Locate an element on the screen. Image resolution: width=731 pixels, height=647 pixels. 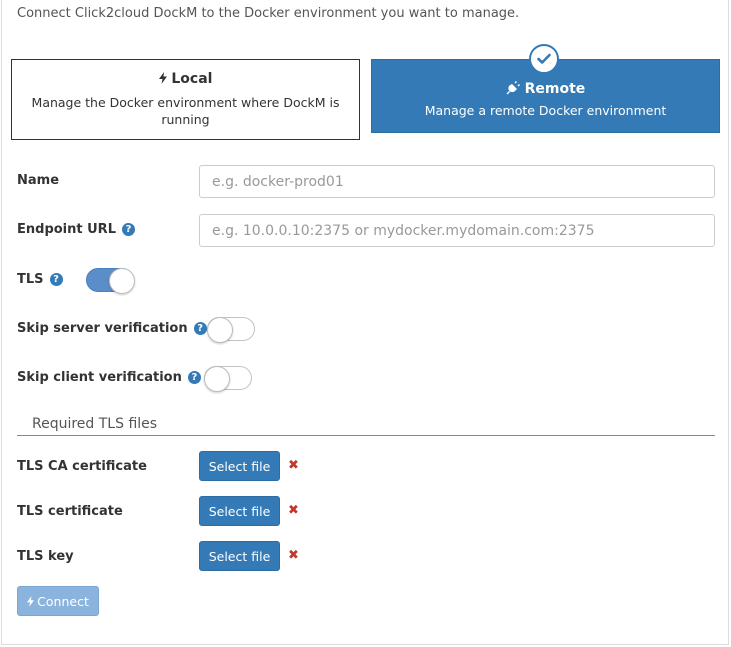
tls-ca-certificate-label: TLS CA certificate is located at coordinates (82, 466).